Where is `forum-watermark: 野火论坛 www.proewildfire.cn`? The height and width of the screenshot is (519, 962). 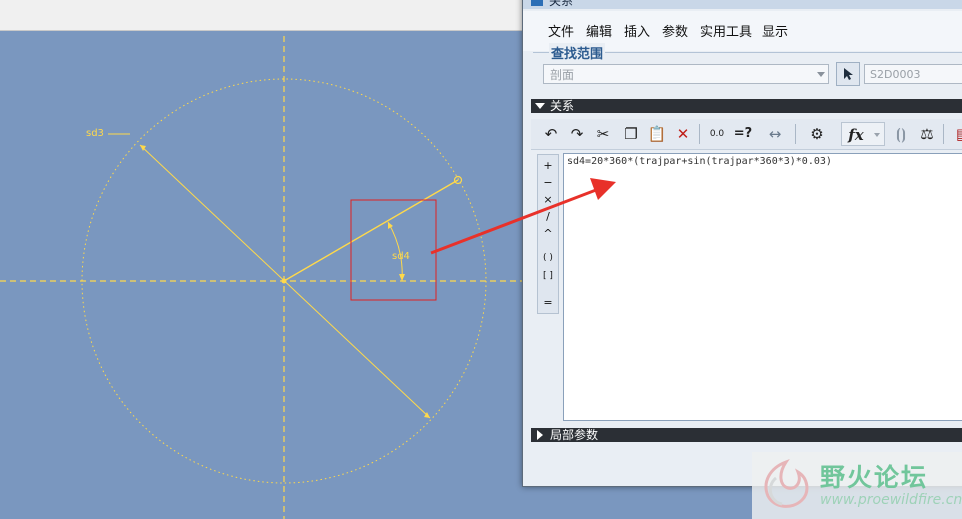
forum-watermark: 野火论坛 www.proewildfire.cn is located at coordinates (857, 485).